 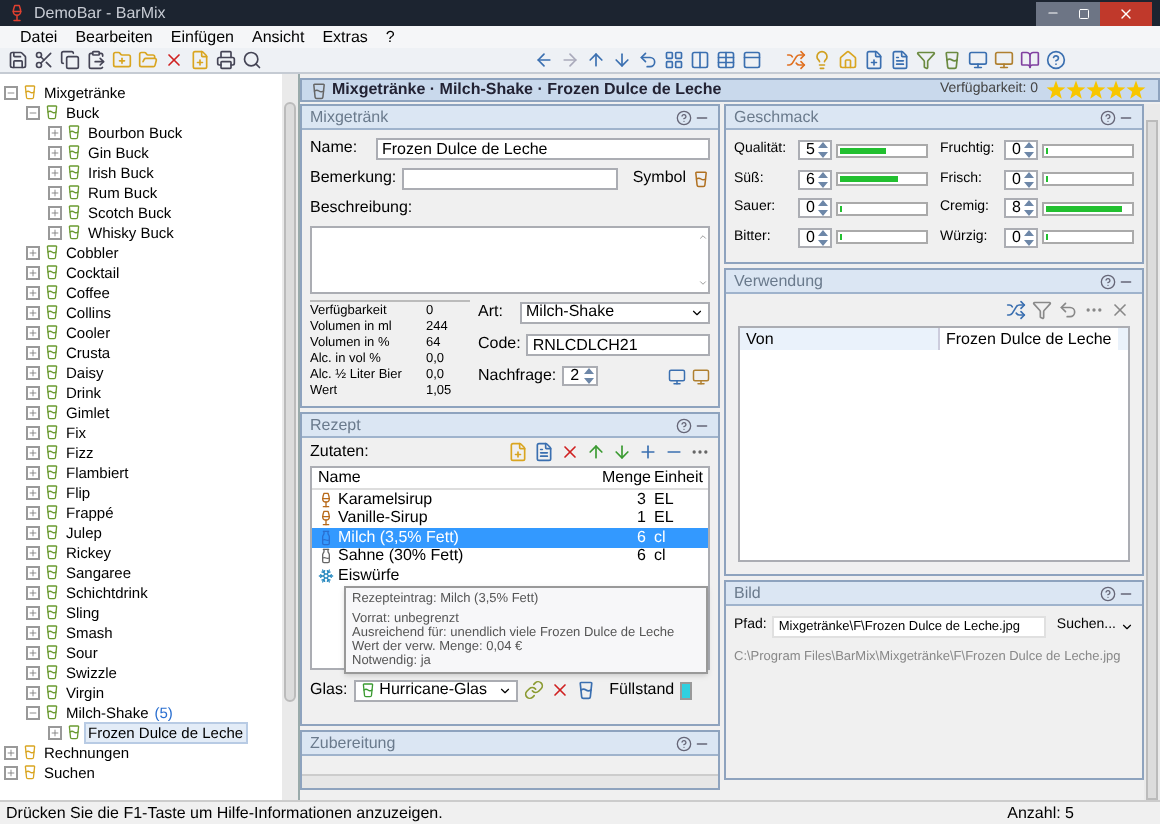 I want to click on number-field: 8, so click(x=1021, y=208).